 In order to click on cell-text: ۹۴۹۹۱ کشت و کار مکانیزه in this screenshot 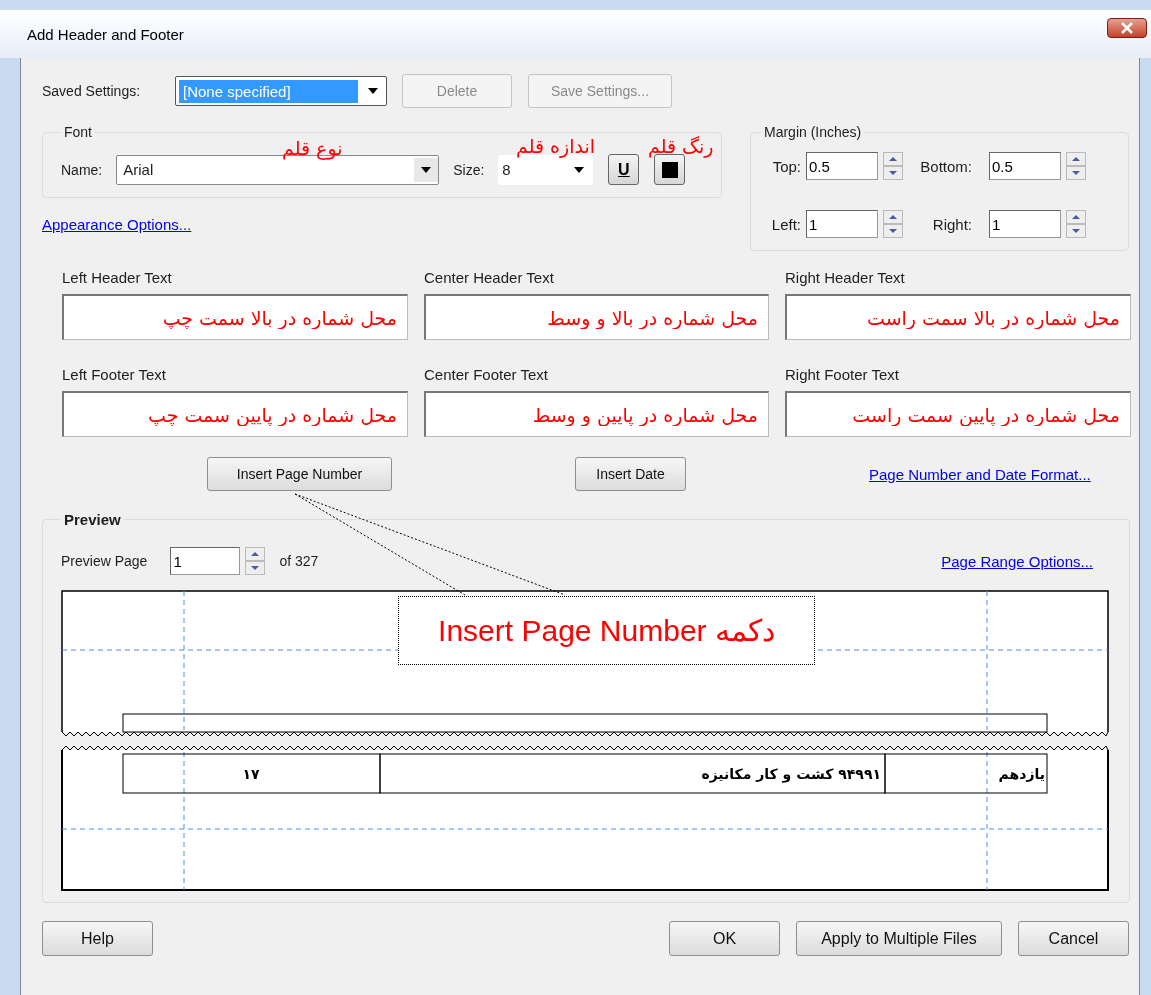, I will do `click(791, 774)`.